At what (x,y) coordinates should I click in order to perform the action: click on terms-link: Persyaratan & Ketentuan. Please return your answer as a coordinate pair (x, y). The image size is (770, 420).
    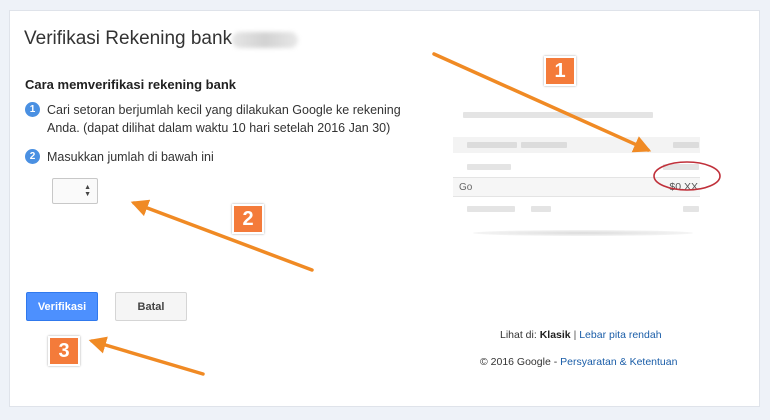
    Looking at the image, I should click on (618, 362).